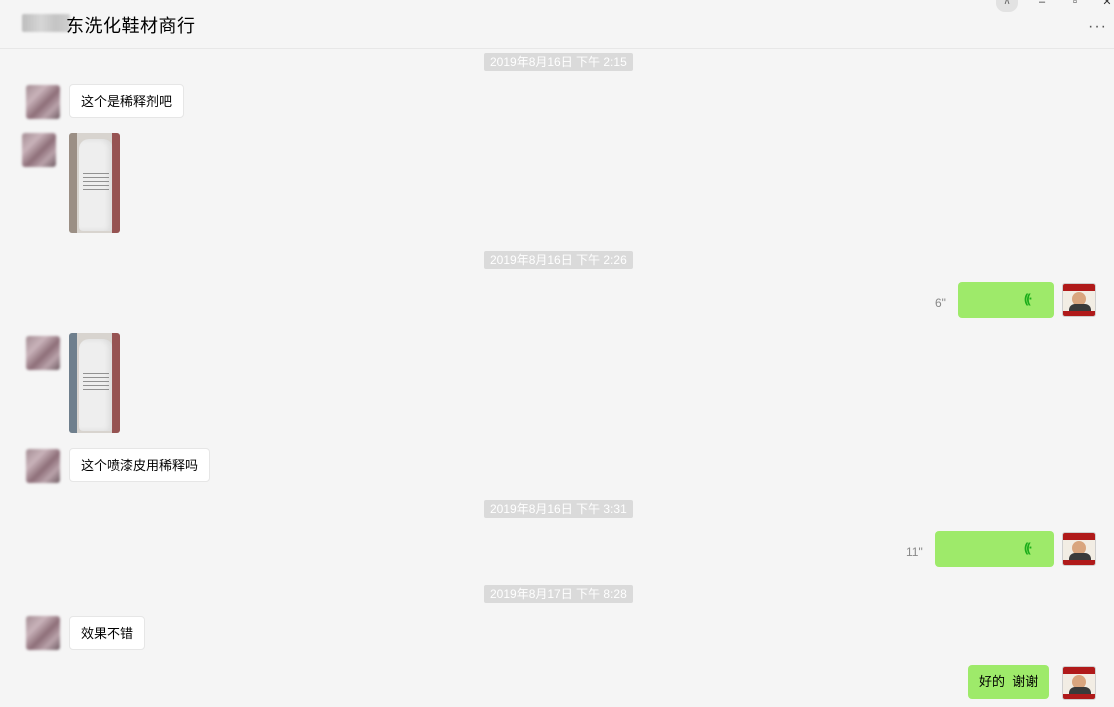 The width and height of the screenshot is (1114, 707). I want to click on chat-title: 东洗化鞋材商行, so click(131, 26).